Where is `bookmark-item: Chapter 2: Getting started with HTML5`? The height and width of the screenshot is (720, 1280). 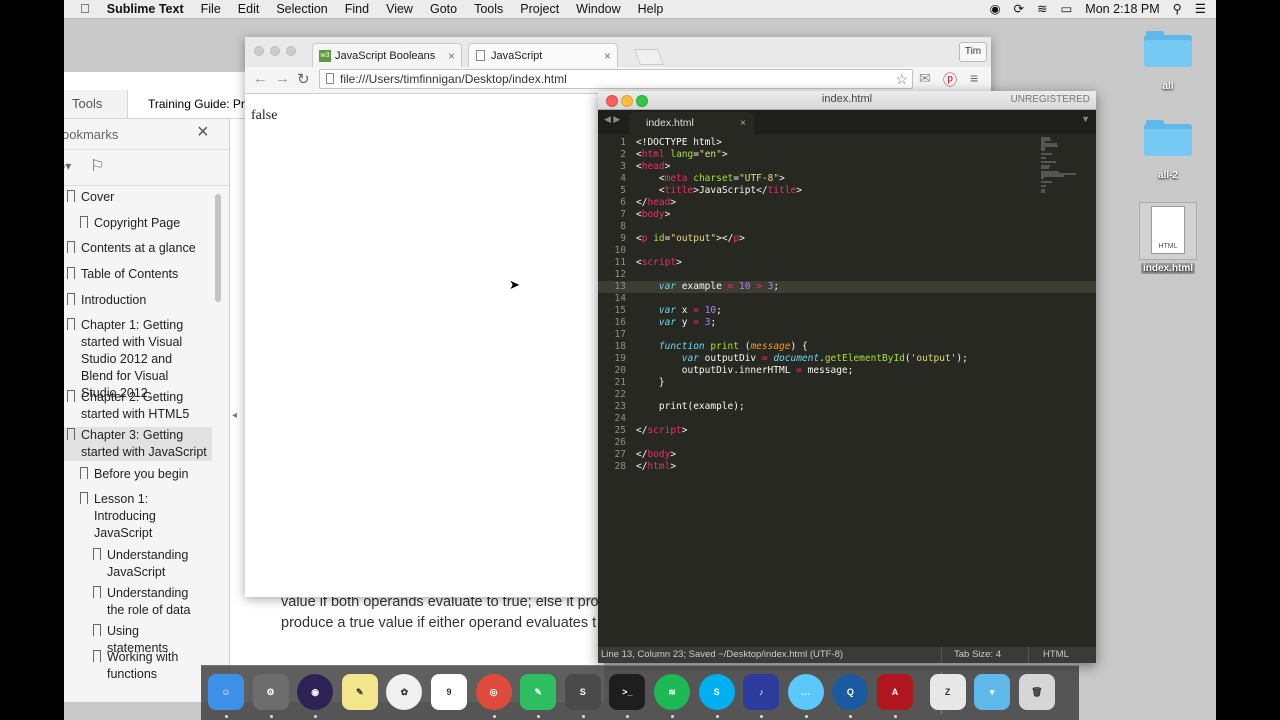 bookmark-item: Chapter 2: Getting started with HTML5 is located at coordinates (129, 406).